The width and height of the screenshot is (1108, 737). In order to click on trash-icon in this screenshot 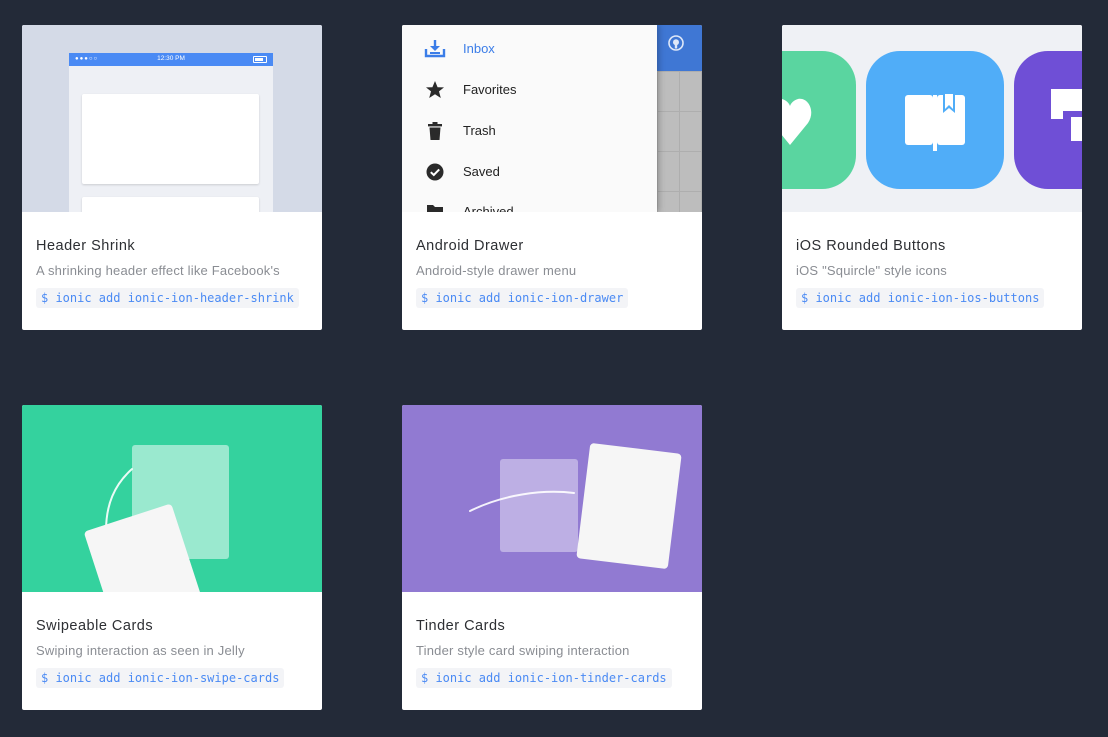, I will do `click(435, 131)`.